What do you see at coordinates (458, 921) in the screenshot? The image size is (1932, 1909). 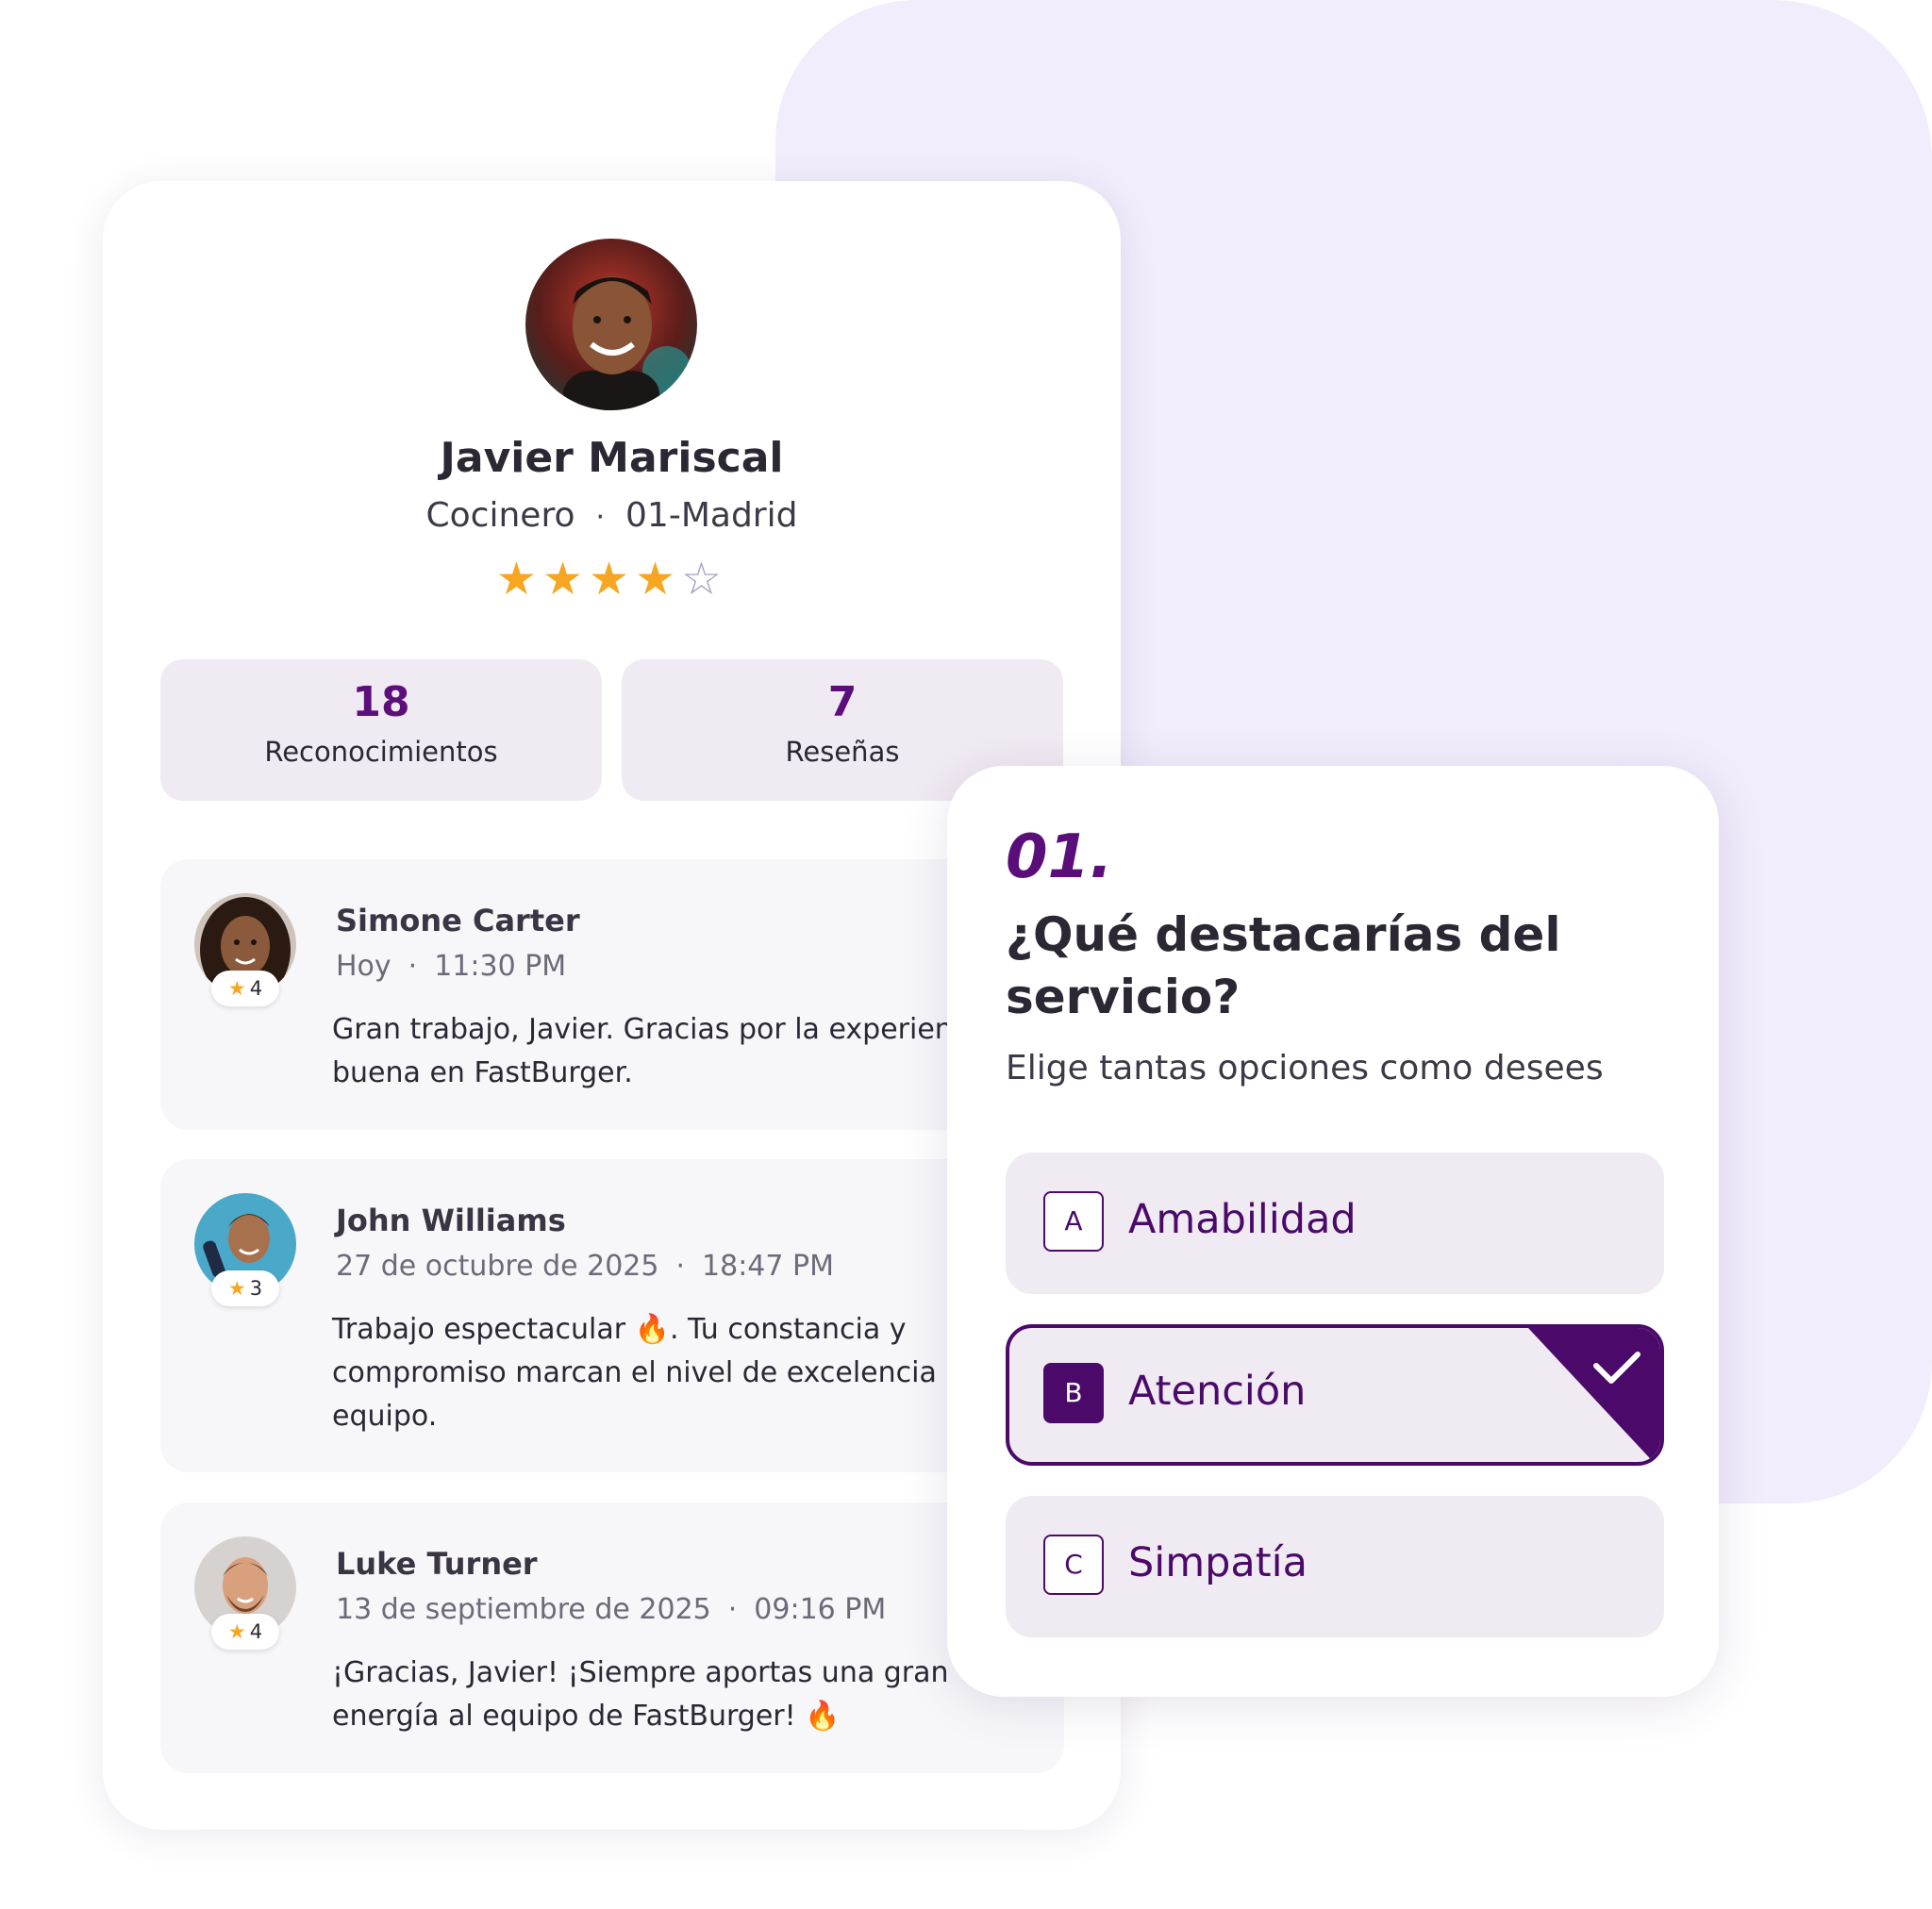 I see `reviewer-name: Simone Carter` at bounding box center [458, 921].